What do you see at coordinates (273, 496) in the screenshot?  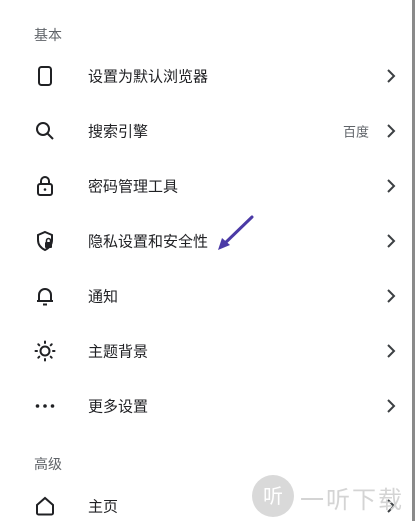 I see `watermark-logo: 听` at bounding box center [273, 496].